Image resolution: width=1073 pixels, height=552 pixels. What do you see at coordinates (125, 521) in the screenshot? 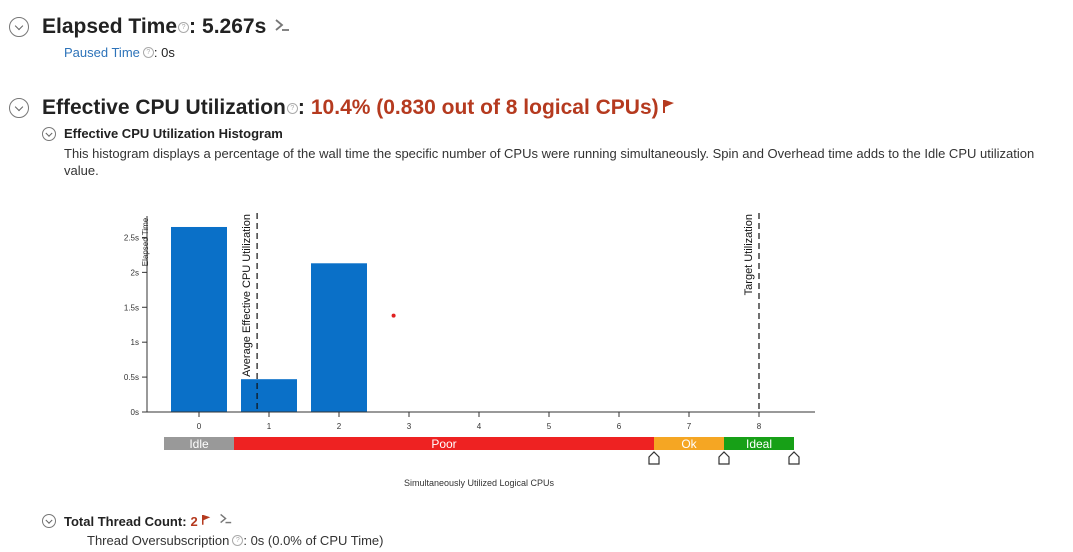
I see `thread-count-label: Total Thread Count:` at bounding box center [125, 521].